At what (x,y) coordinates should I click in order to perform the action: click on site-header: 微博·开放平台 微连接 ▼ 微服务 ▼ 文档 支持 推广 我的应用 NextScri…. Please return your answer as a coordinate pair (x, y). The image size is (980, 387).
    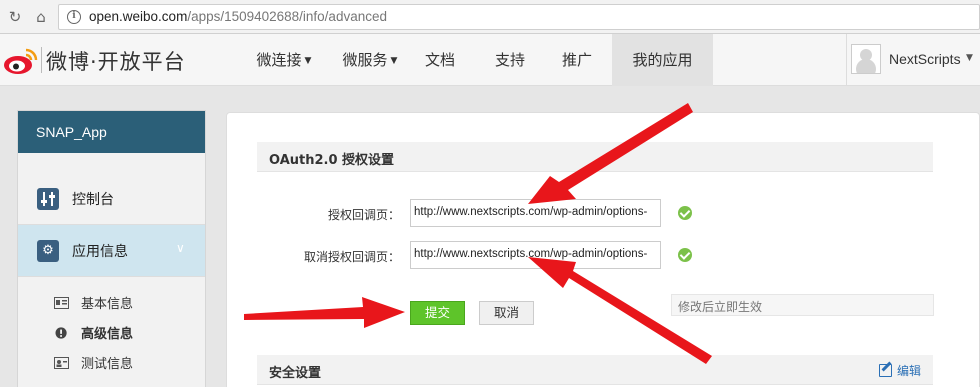
    Looking at the image, I should click on (490, 60).